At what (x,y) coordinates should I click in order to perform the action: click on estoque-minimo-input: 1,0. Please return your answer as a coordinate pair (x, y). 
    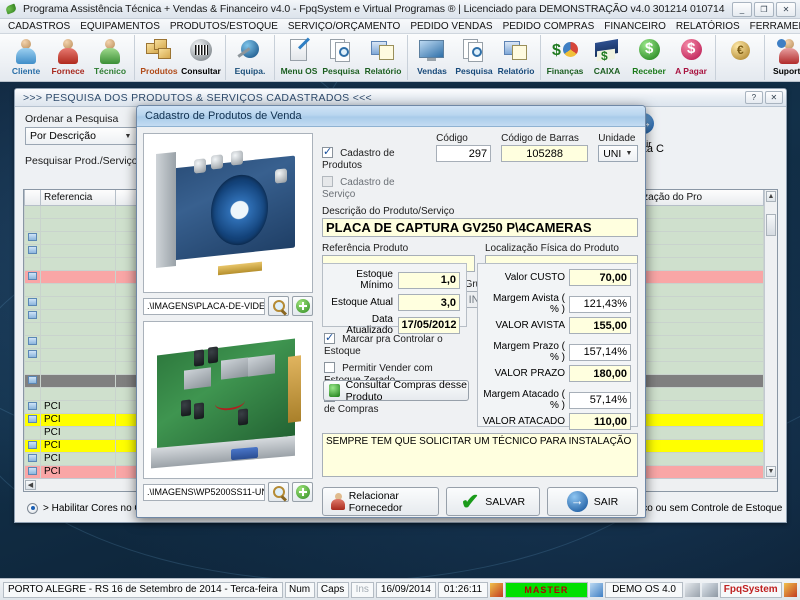
    Looking at the image, I should click on (429, 280).